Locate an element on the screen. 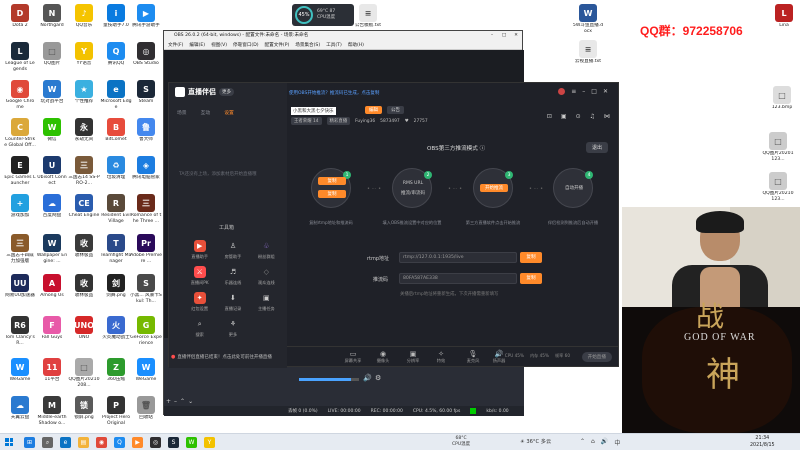  tool-红包设置: ✦ 红包设置 is located at coordinates (199, 302).